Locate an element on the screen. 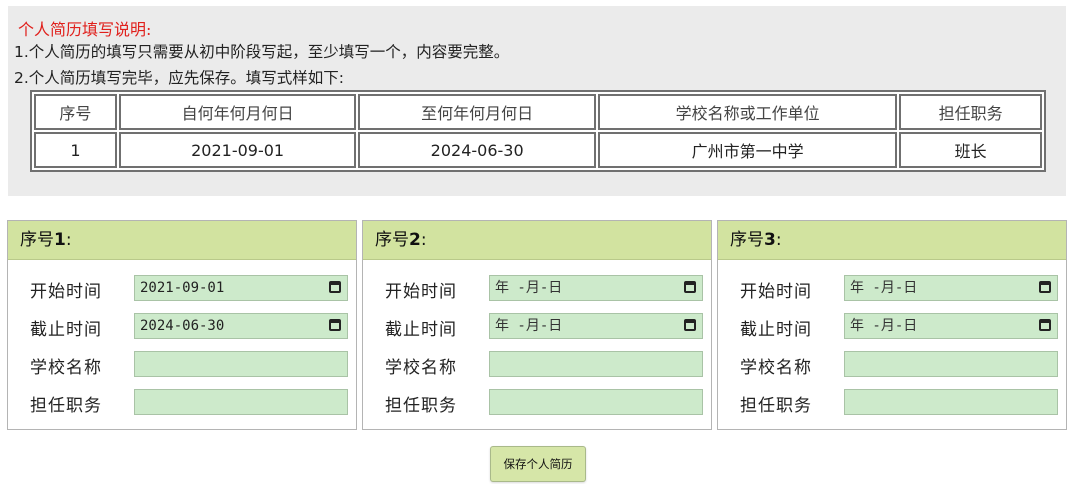 The image size is (1080, 484). panel-header: 序号2: is located at coordinates (537, 240).